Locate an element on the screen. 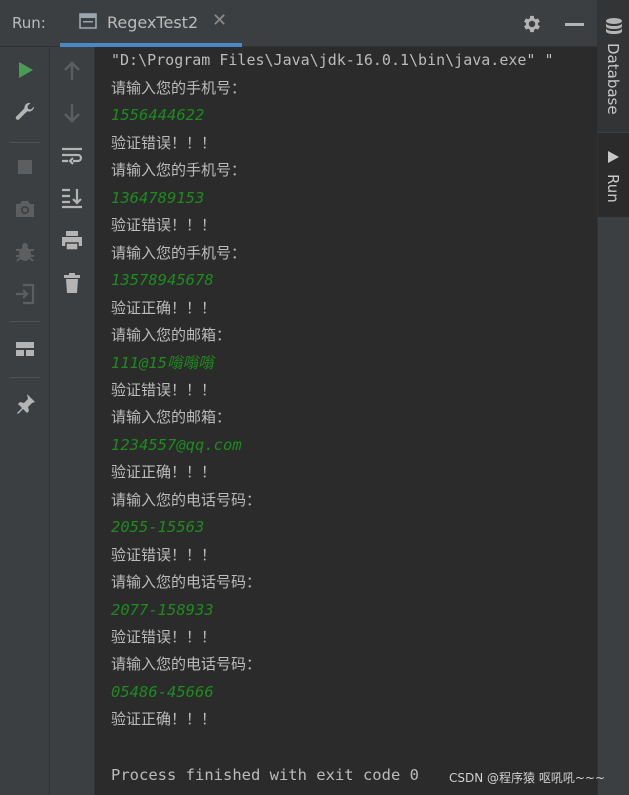 This screenshot has height=795, width=629. down-arrow-icon is located at coordinates (72, 113).